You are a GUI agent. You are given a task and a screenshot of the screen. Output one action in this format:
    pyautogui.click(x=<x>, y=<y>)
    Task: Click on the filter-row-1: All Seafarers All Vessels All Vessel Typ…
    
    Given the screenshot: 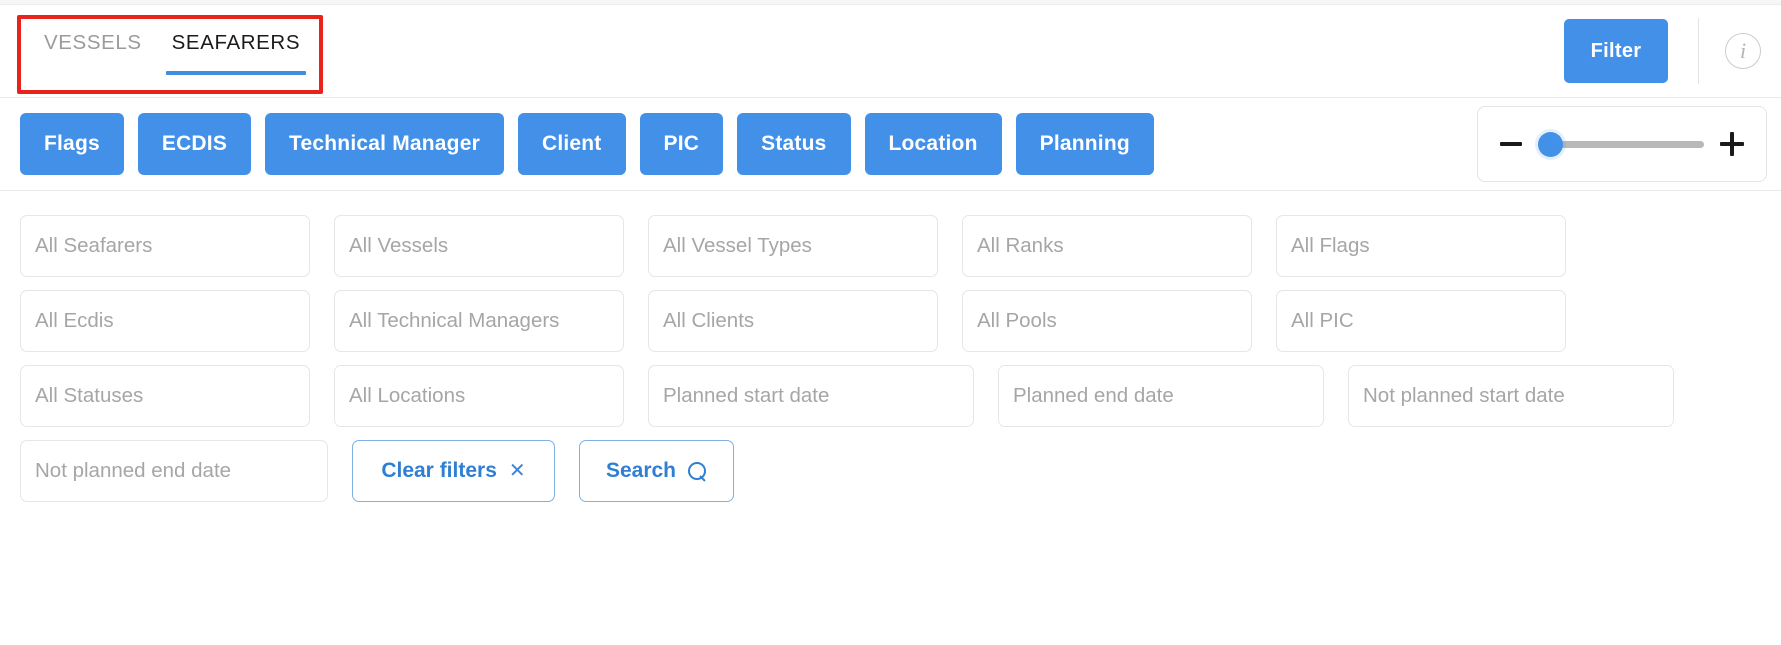 What is the action you would take?
    pyautogui.click(x=890, y=246)
    